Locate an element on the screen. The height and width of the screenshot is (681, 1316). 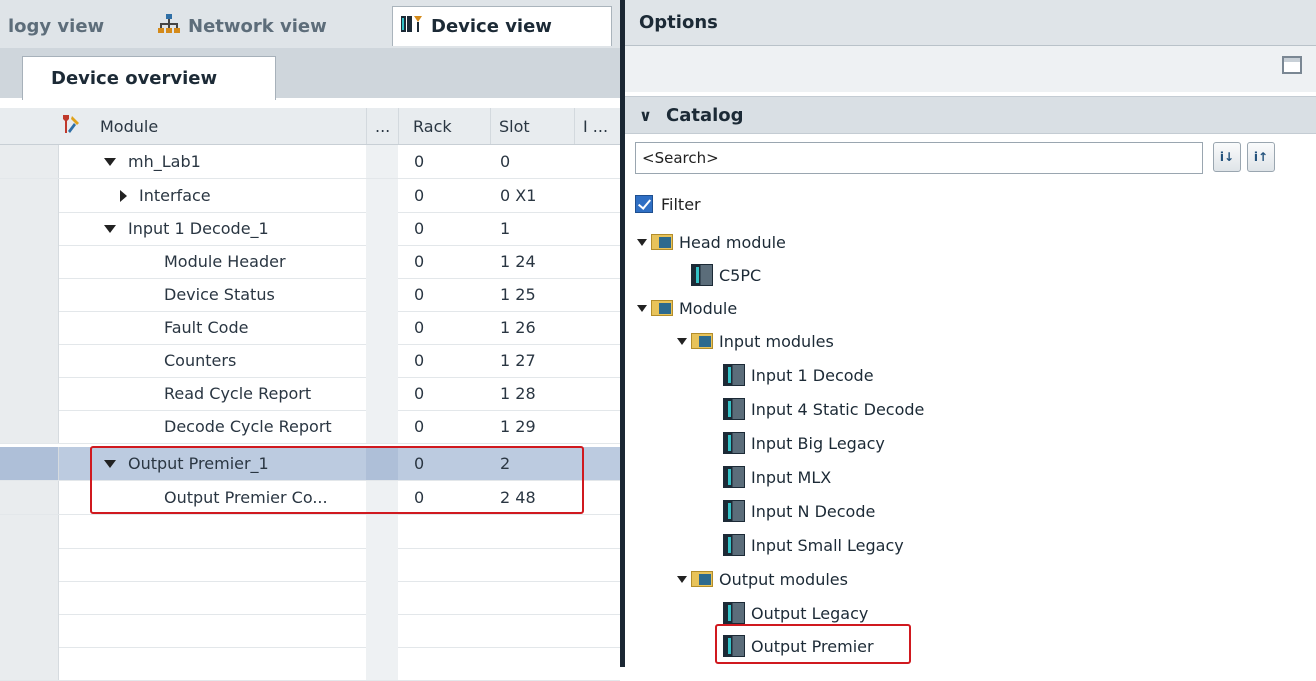
search-up-button: i↑ is located at coordinates (1261, 157).